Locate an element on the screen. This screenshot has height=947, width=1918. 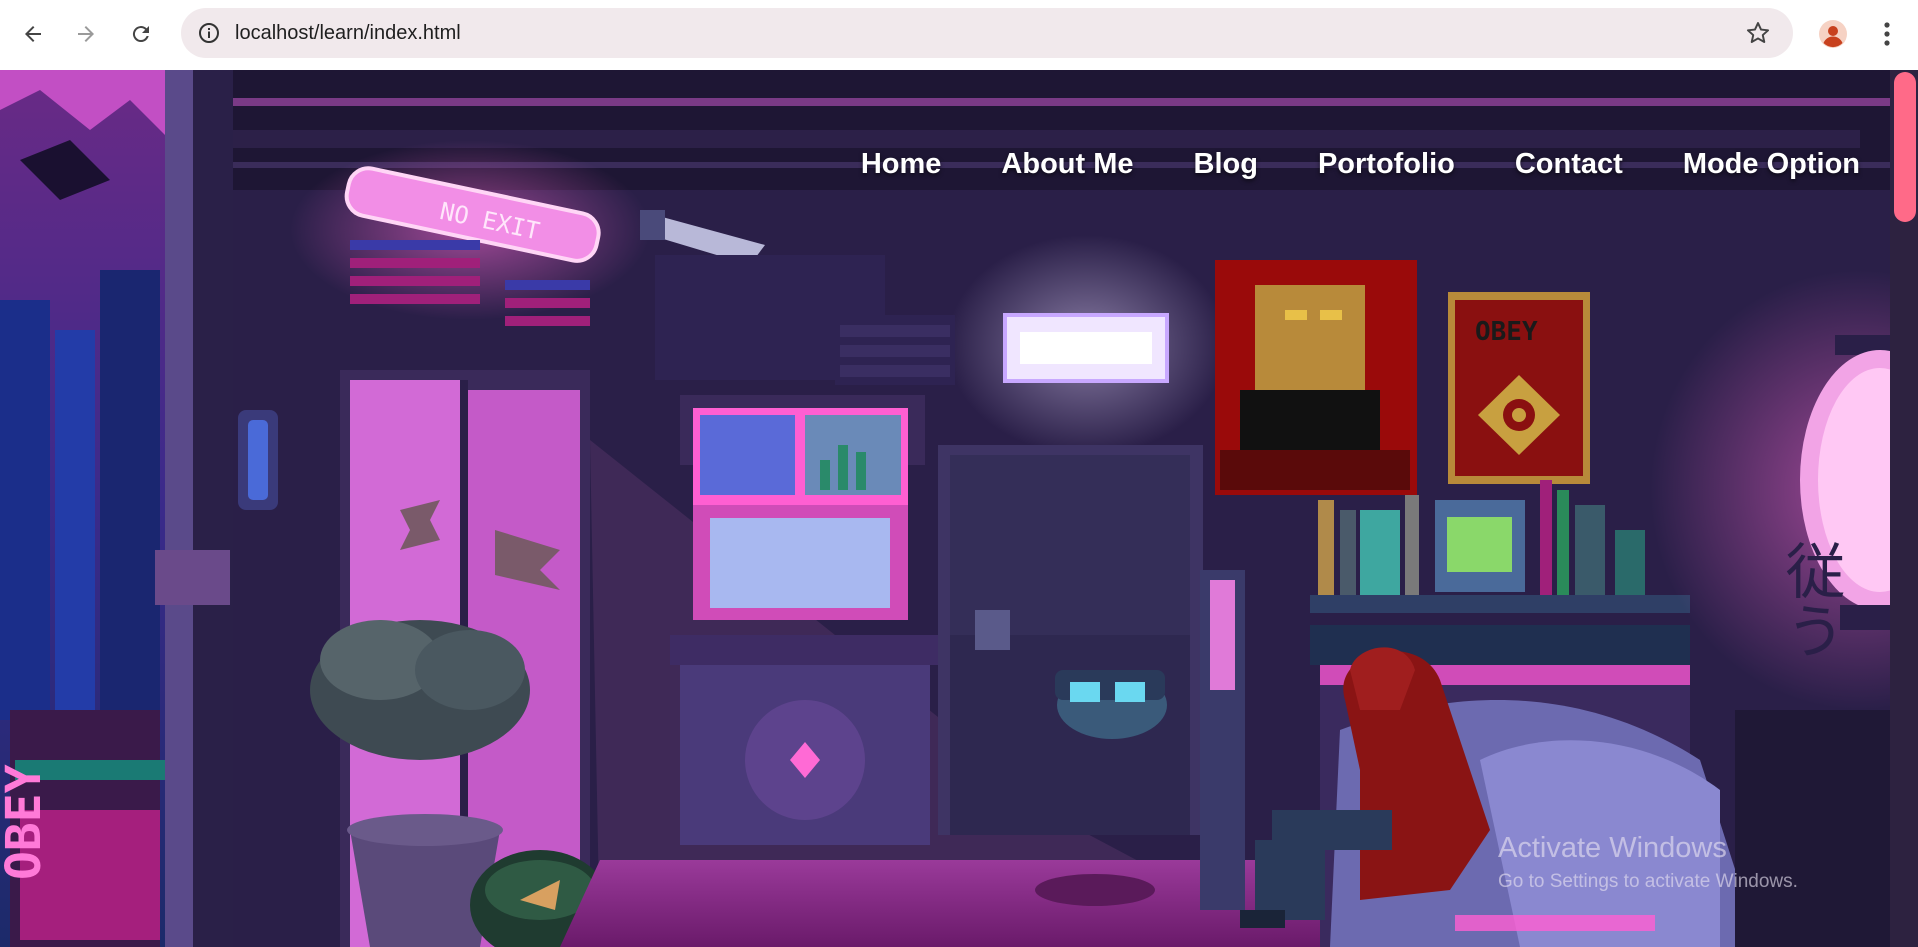
person-icon is located at coordinates (1833, 34).